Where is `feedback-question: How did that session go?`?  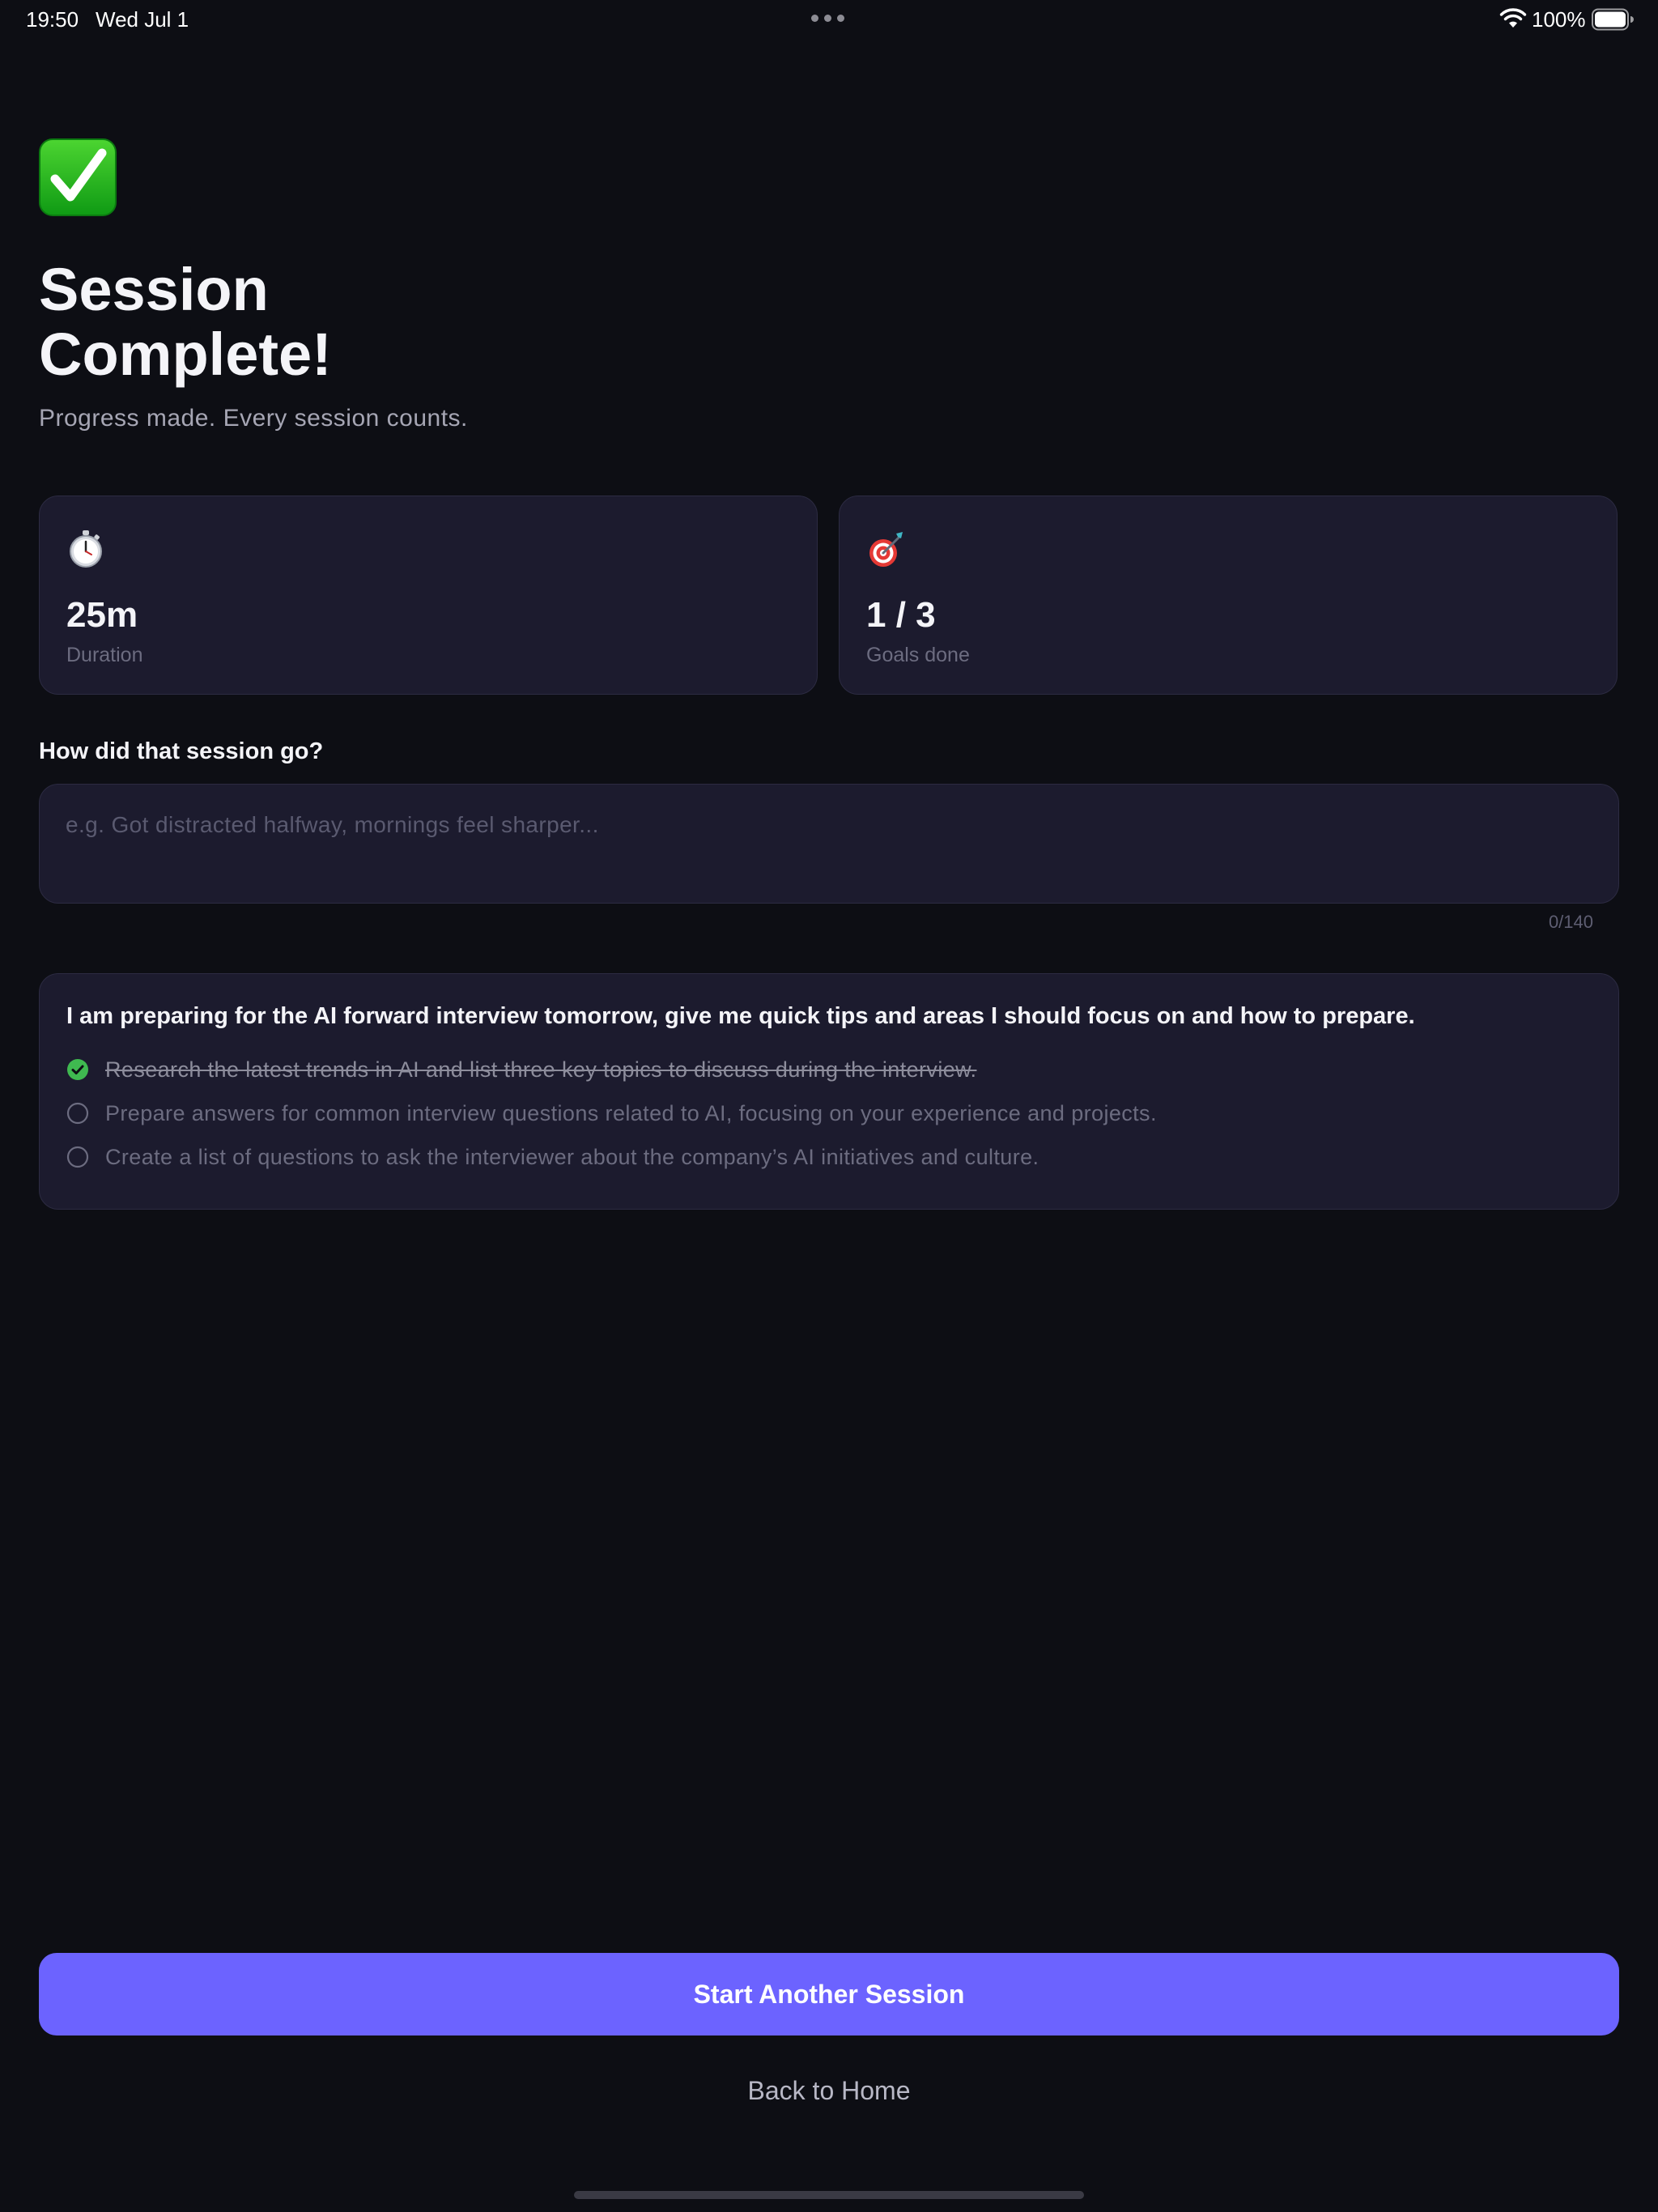 feedback-question: How did that session go? is located at coordinates (181, 751).